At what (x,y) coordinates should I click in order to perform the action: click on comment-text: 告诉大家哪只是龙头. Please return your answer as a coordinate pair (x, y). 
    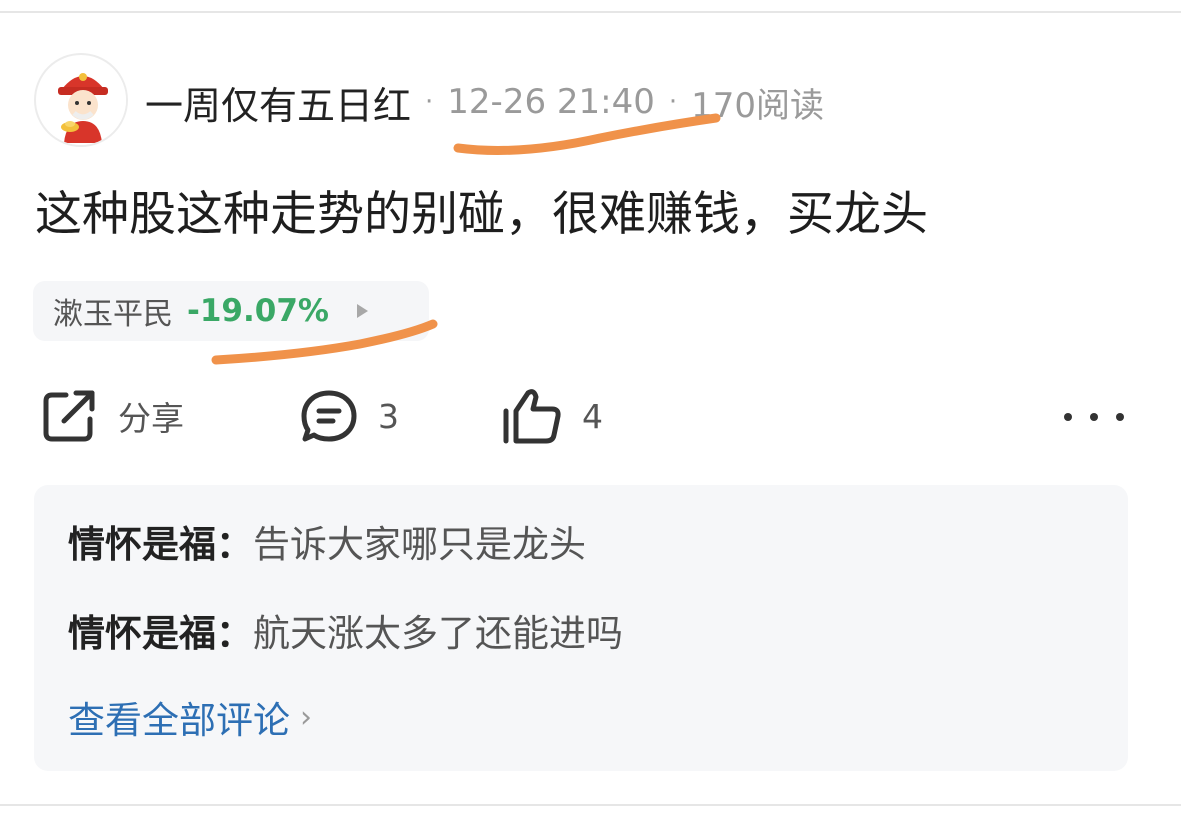
    Looking at the image, I should click on (419, 544).